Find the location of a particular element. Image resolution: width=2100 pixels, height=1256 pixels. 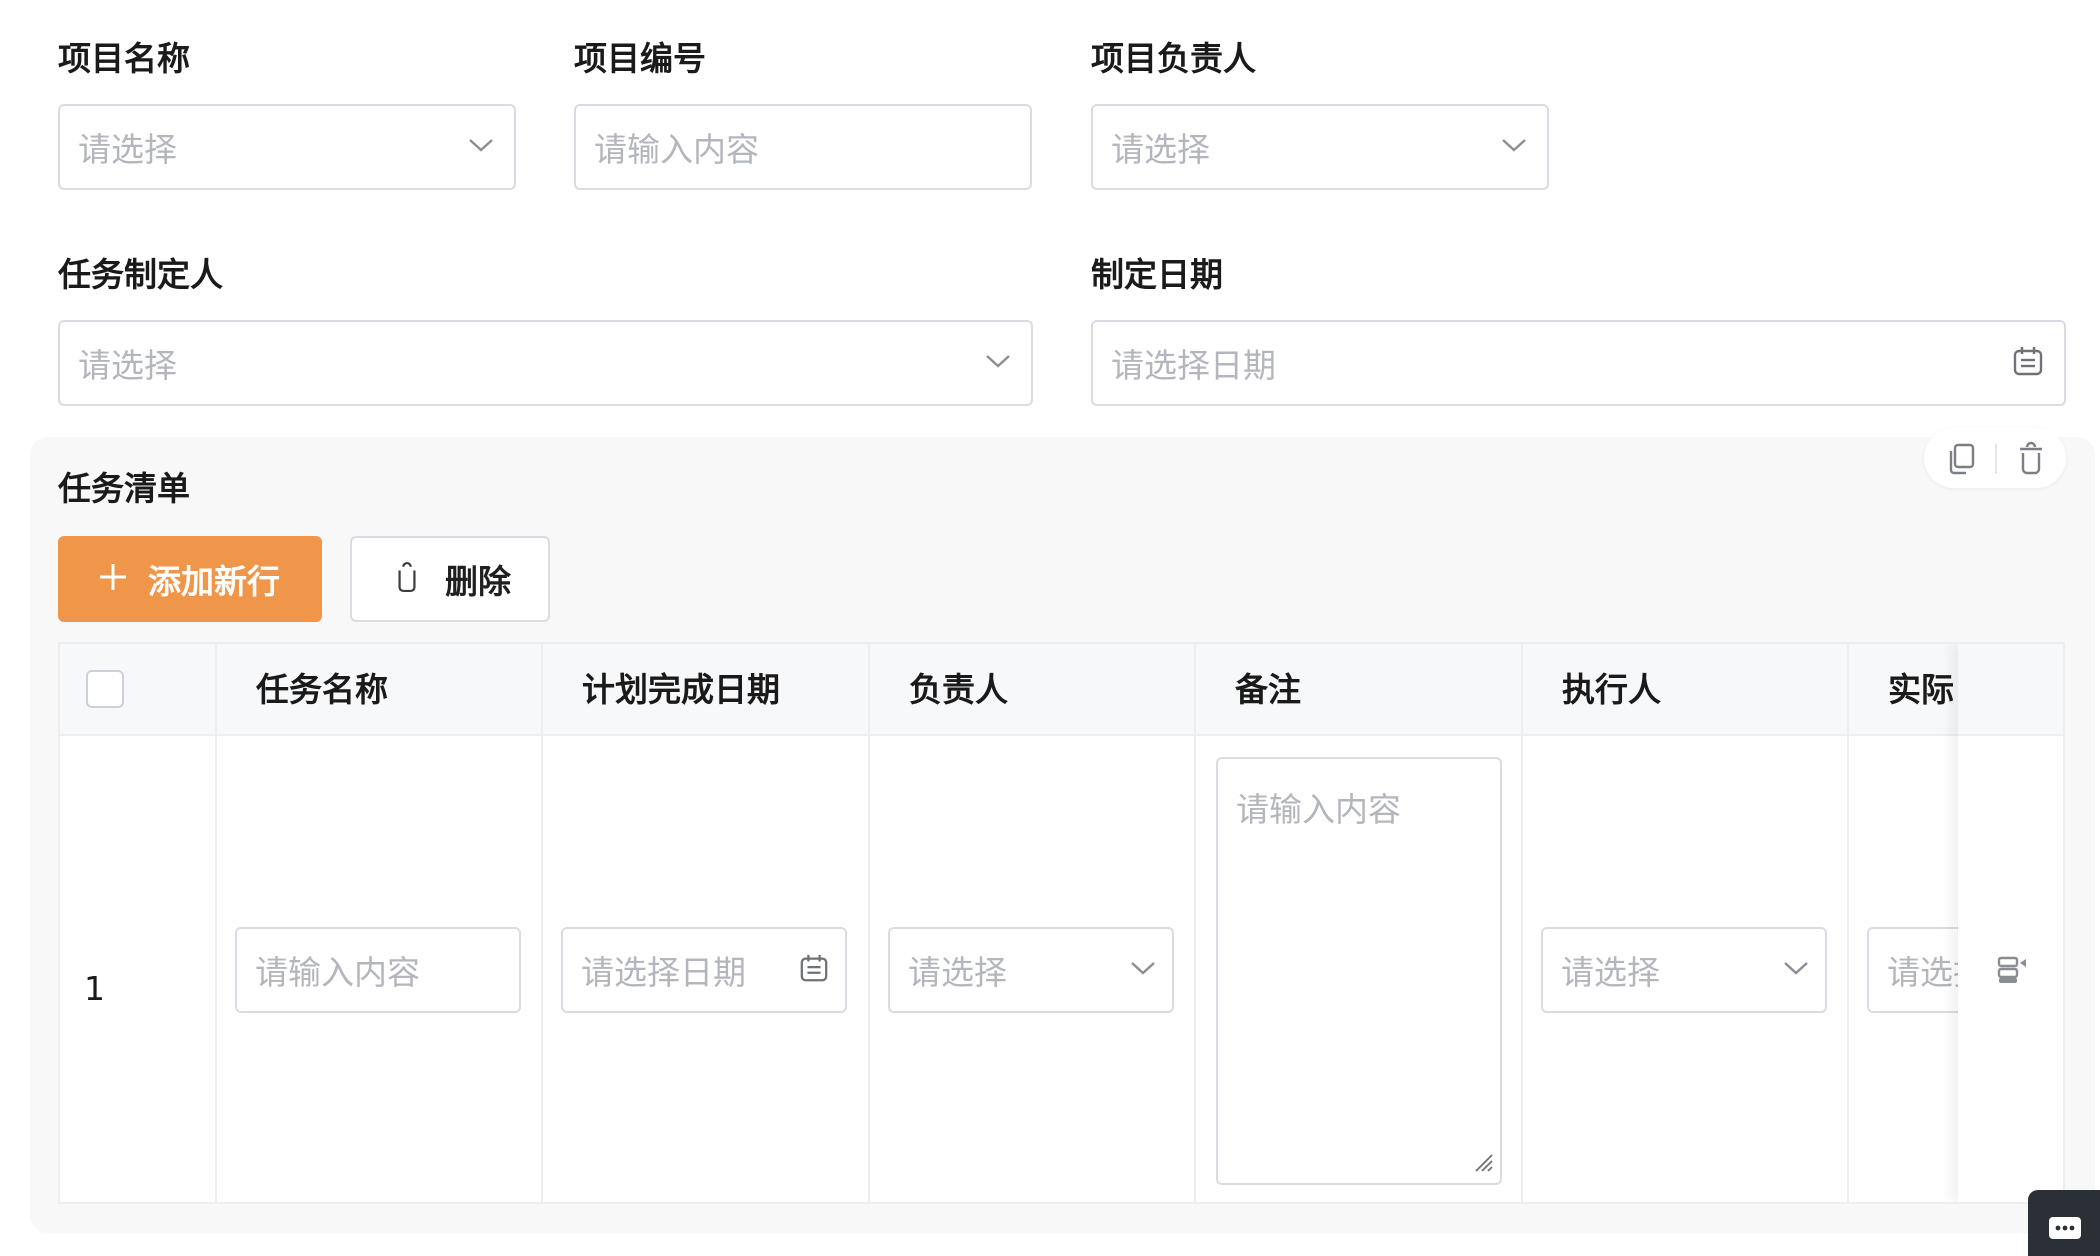

plus-icon is located at coordinates (113, 579).